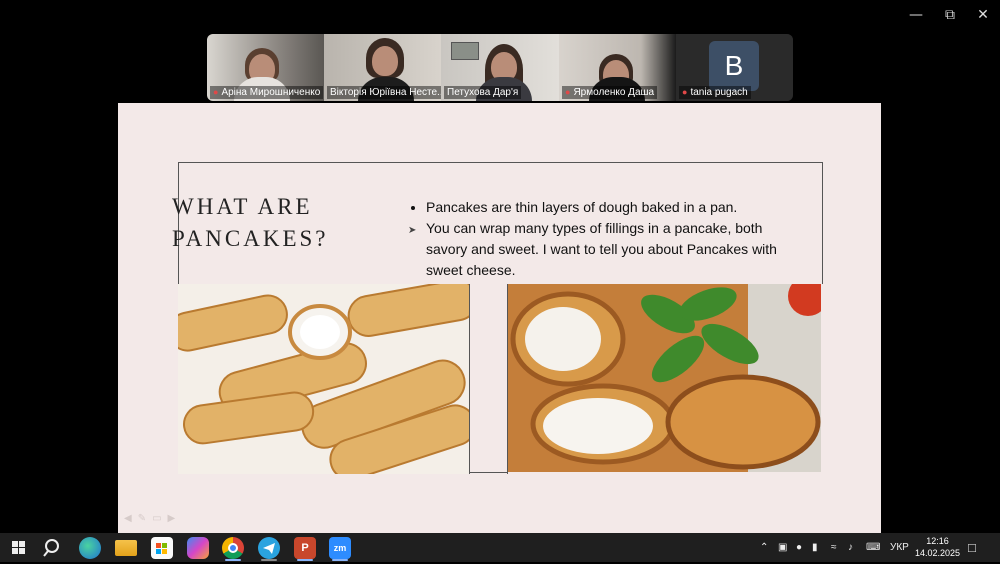  Describe the element at coordinates (937, 547) in the screenshot. I see `clock: 12:16 14.02.2025` at that location.